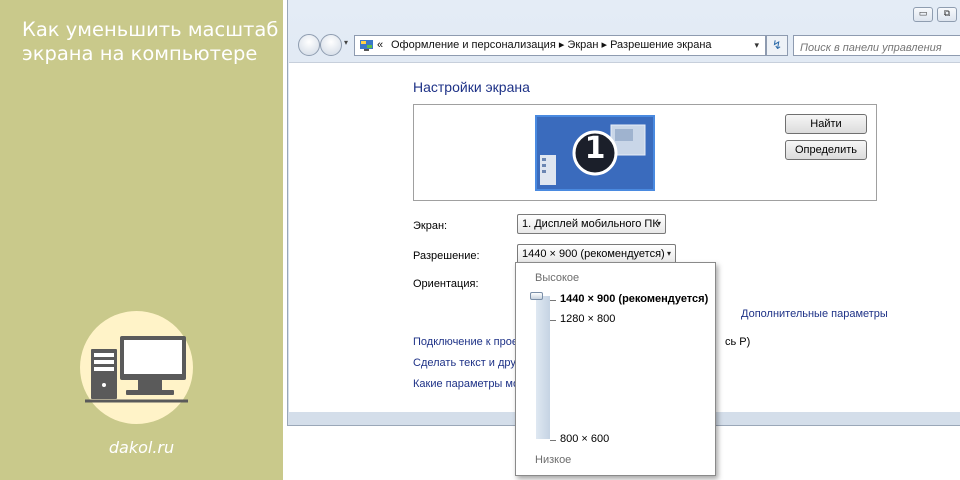 This screenshot has width=960, height=480. I want to click on page-title: Настройки экрана, so click(471, 87).